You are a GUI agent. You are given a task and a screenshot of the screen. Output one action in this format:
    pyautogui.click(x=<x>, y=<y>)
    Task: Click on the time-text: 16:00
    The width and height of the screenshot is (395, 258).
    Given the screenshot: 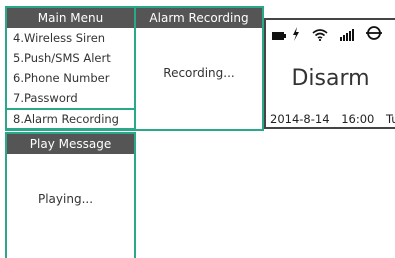 What is the action you would take?
    pyautogui.click(x=358, y=119)
    